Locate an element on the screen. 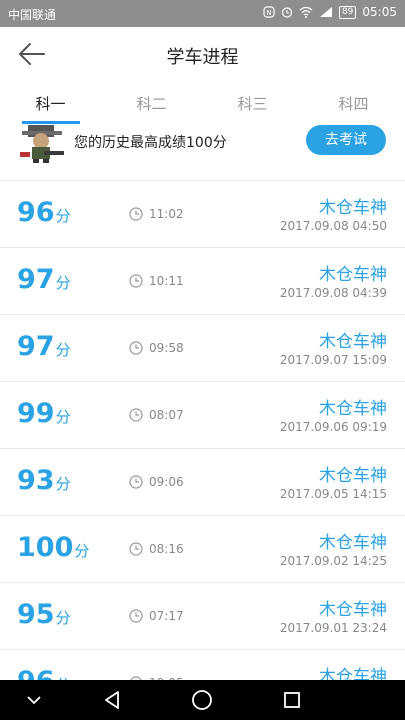 This screenshot has height=720, width=405. exam-datetime: 2017.09.06 09:19 is located at coordinates (333, 427).